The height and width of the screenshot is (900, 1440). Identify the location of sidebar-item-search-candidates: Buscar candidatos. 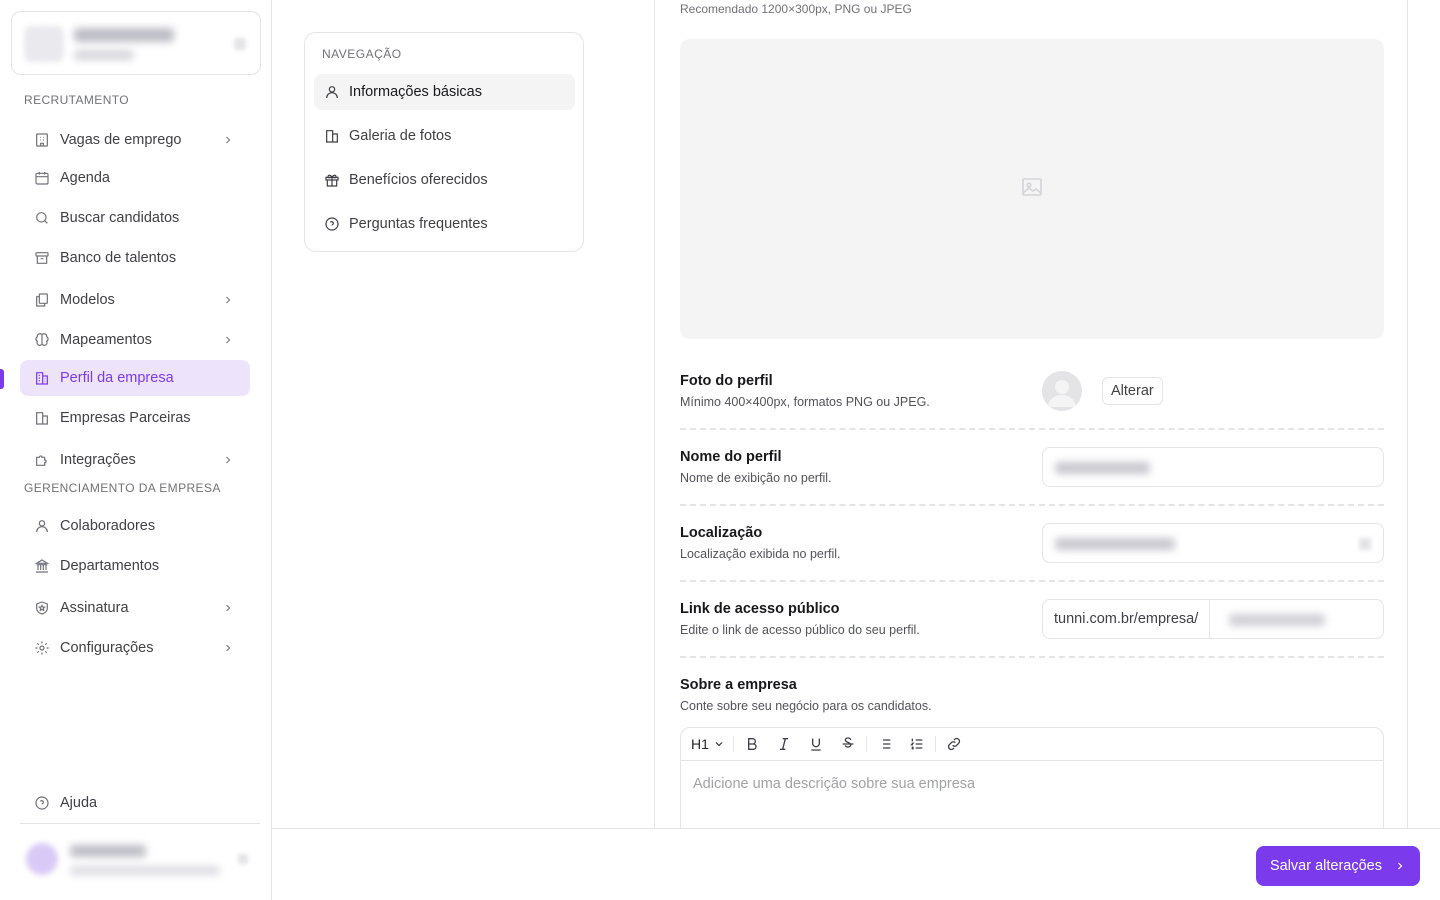
(135, 218).